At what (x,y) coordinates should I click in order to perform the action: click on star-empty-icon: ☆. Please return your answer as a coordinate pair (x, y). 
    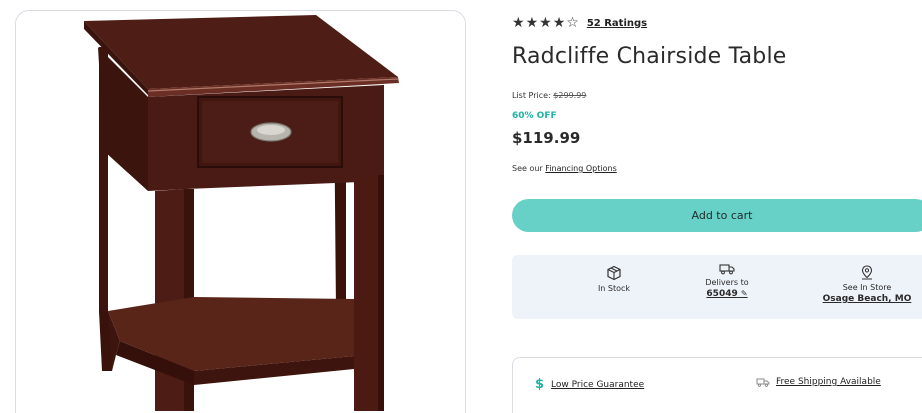
    Looking at the image, I should click on (572, 23).